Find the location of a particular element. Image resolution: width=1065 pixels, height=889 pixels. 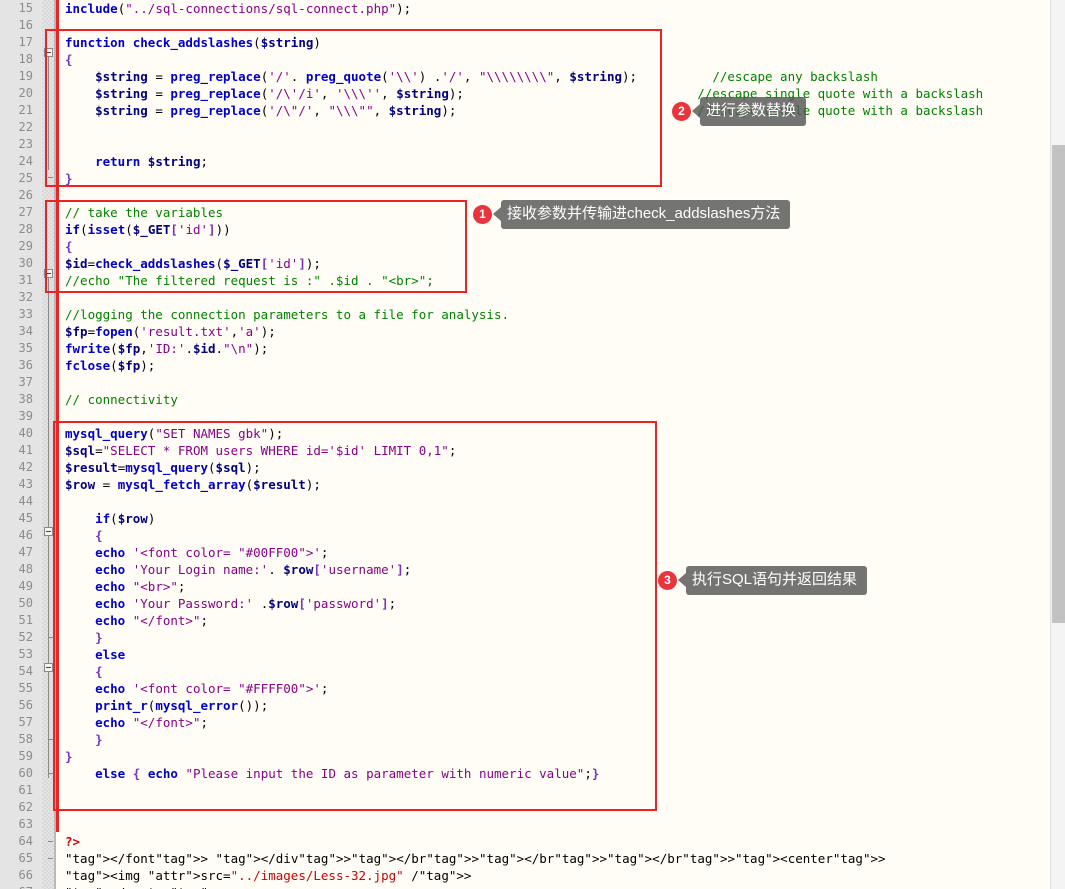

code-line: if(isset($_GET['id'])) is located at coordinates (145, 229).